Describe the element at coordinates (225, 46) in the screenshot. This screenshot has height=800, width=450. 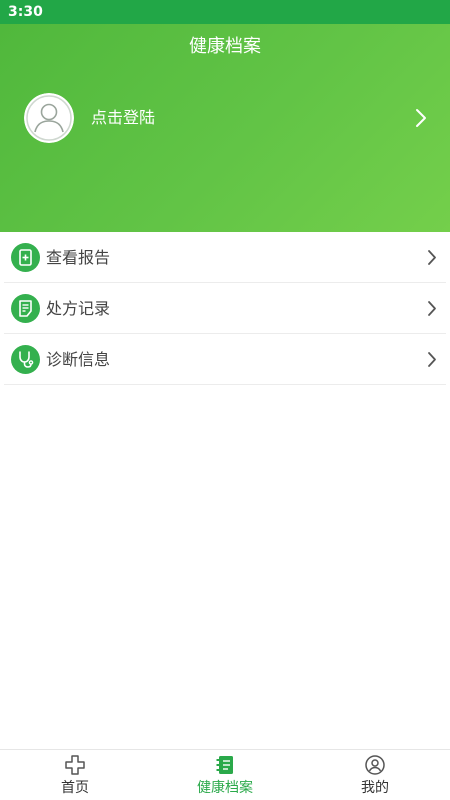
I see `page-title: 健康档案` at that location.